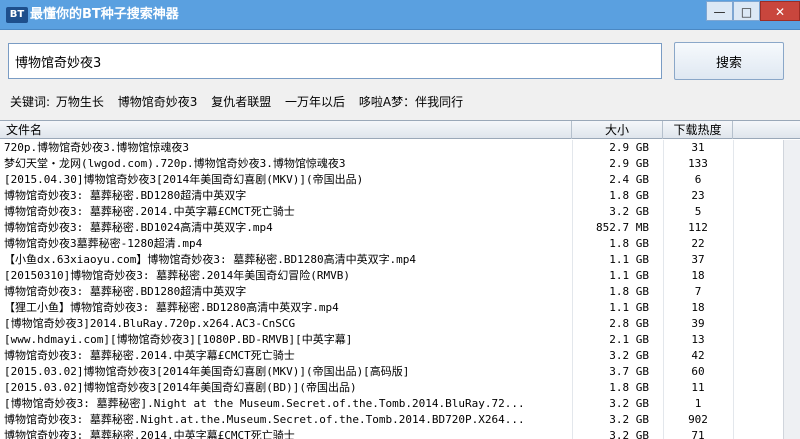 This screenshot has height=439, width=800. Describe the element at coordinates (698, 339) in the screenshot. I see `download-heat-cell: 13` at that location.